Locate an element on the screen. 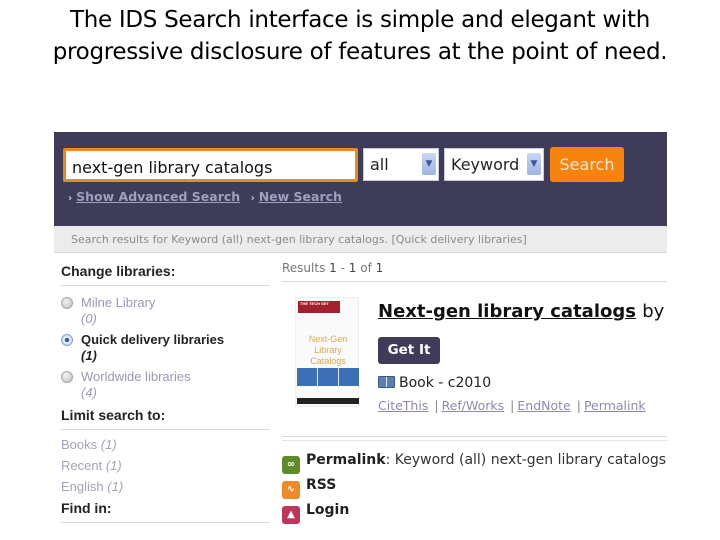 This screenshot has width=720, height=540. limit-name: Recent is located at coordinates (82, 465).